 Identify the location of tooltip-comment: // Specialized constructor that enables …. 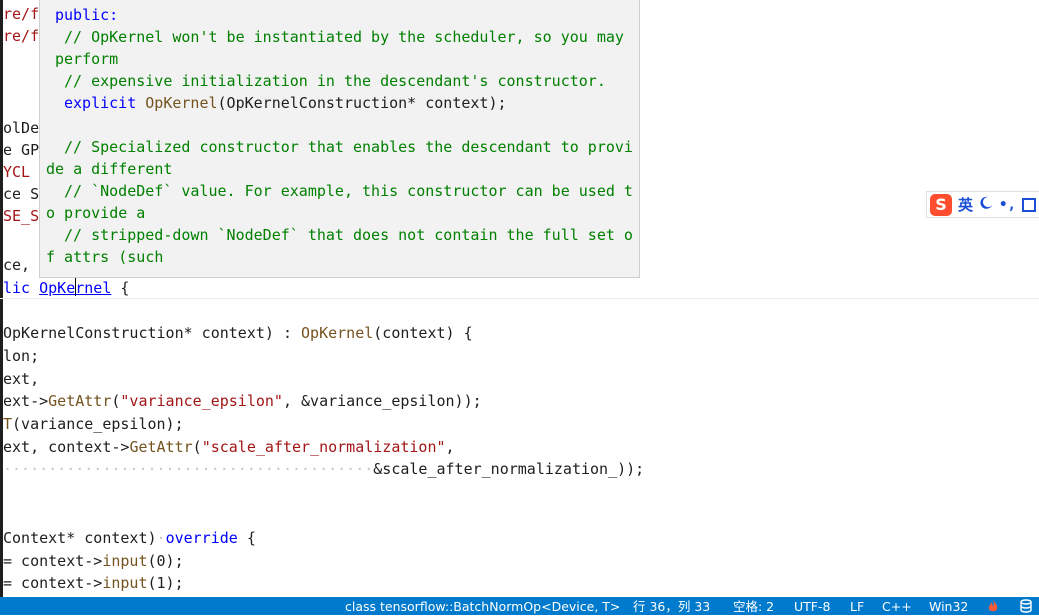
(348, 147).